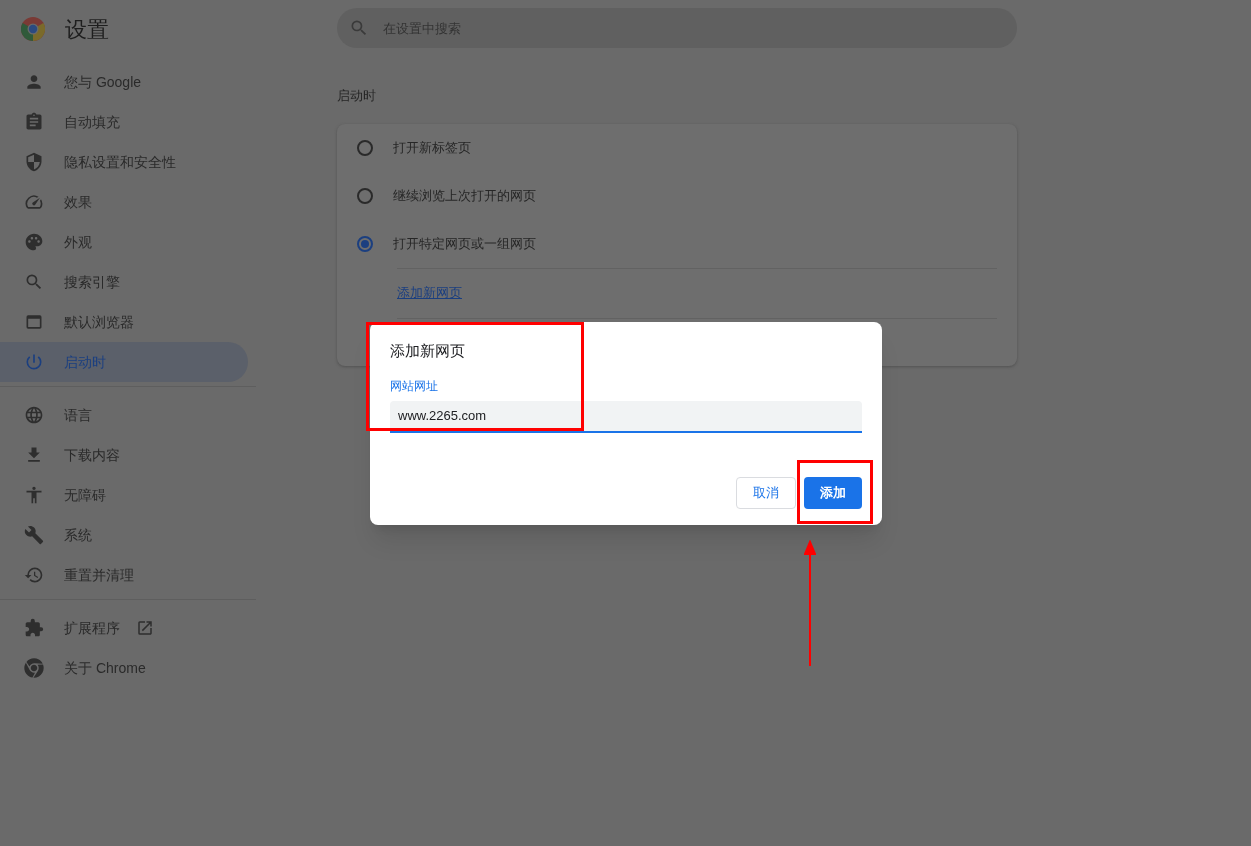 This screenshot has width=1251, height=846. I want to click on page-title: 设置, so click(87, 29).